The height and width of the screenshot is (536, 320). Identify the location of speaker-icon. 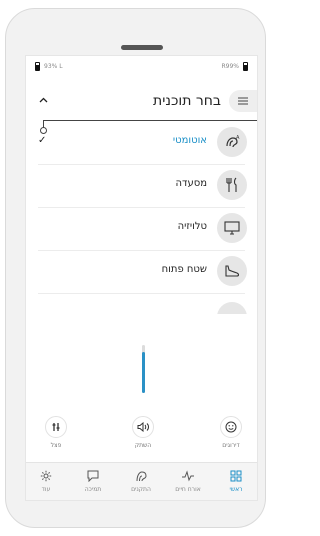
(143, 427).